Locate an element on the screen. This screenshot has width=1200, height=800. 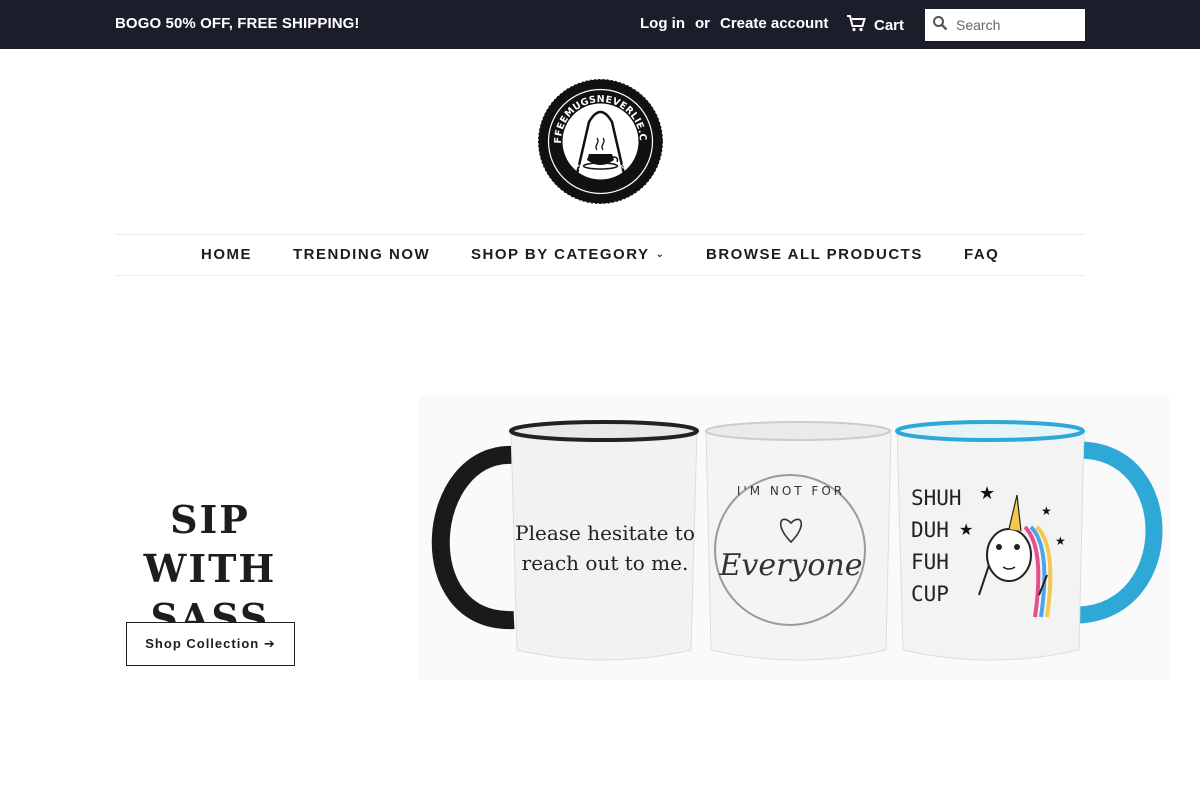
hero-title-line1: SIP WITH is located at coordinates (210, 544).